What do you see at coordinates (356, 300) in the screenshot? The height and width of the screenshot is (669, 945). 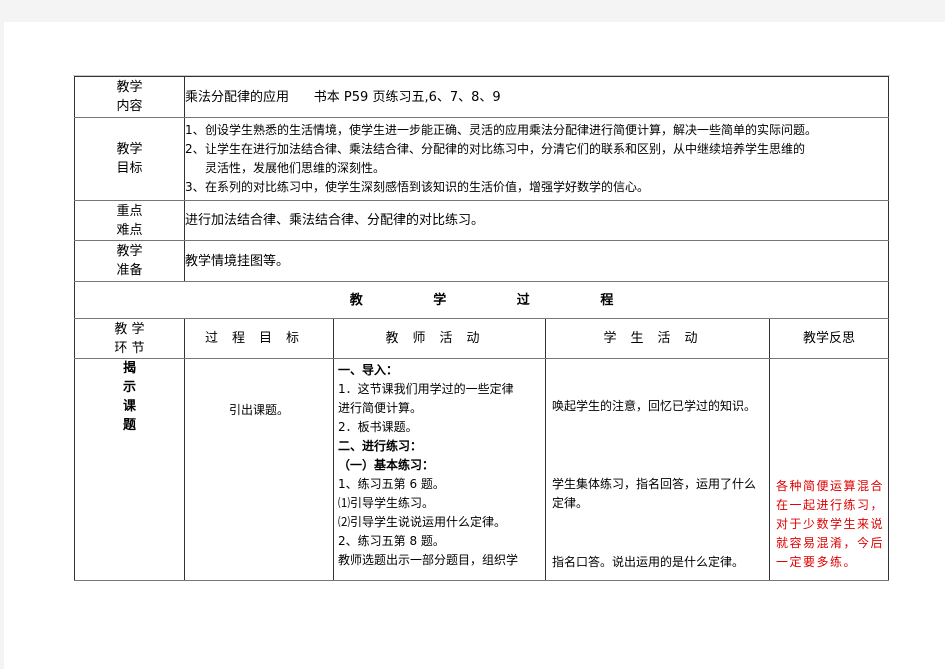 I see `title-char: 教` at bounding box center [356, 300].